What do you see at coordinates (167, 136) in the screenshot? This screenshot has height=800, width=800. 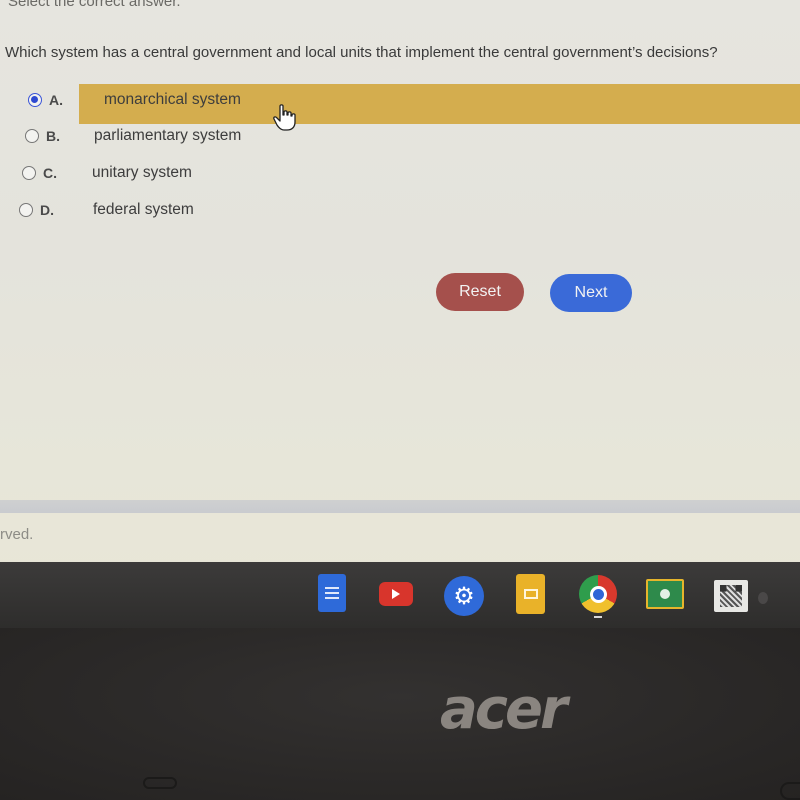 I see `option-text: parliamentary system` at bounding box center [167, 136].